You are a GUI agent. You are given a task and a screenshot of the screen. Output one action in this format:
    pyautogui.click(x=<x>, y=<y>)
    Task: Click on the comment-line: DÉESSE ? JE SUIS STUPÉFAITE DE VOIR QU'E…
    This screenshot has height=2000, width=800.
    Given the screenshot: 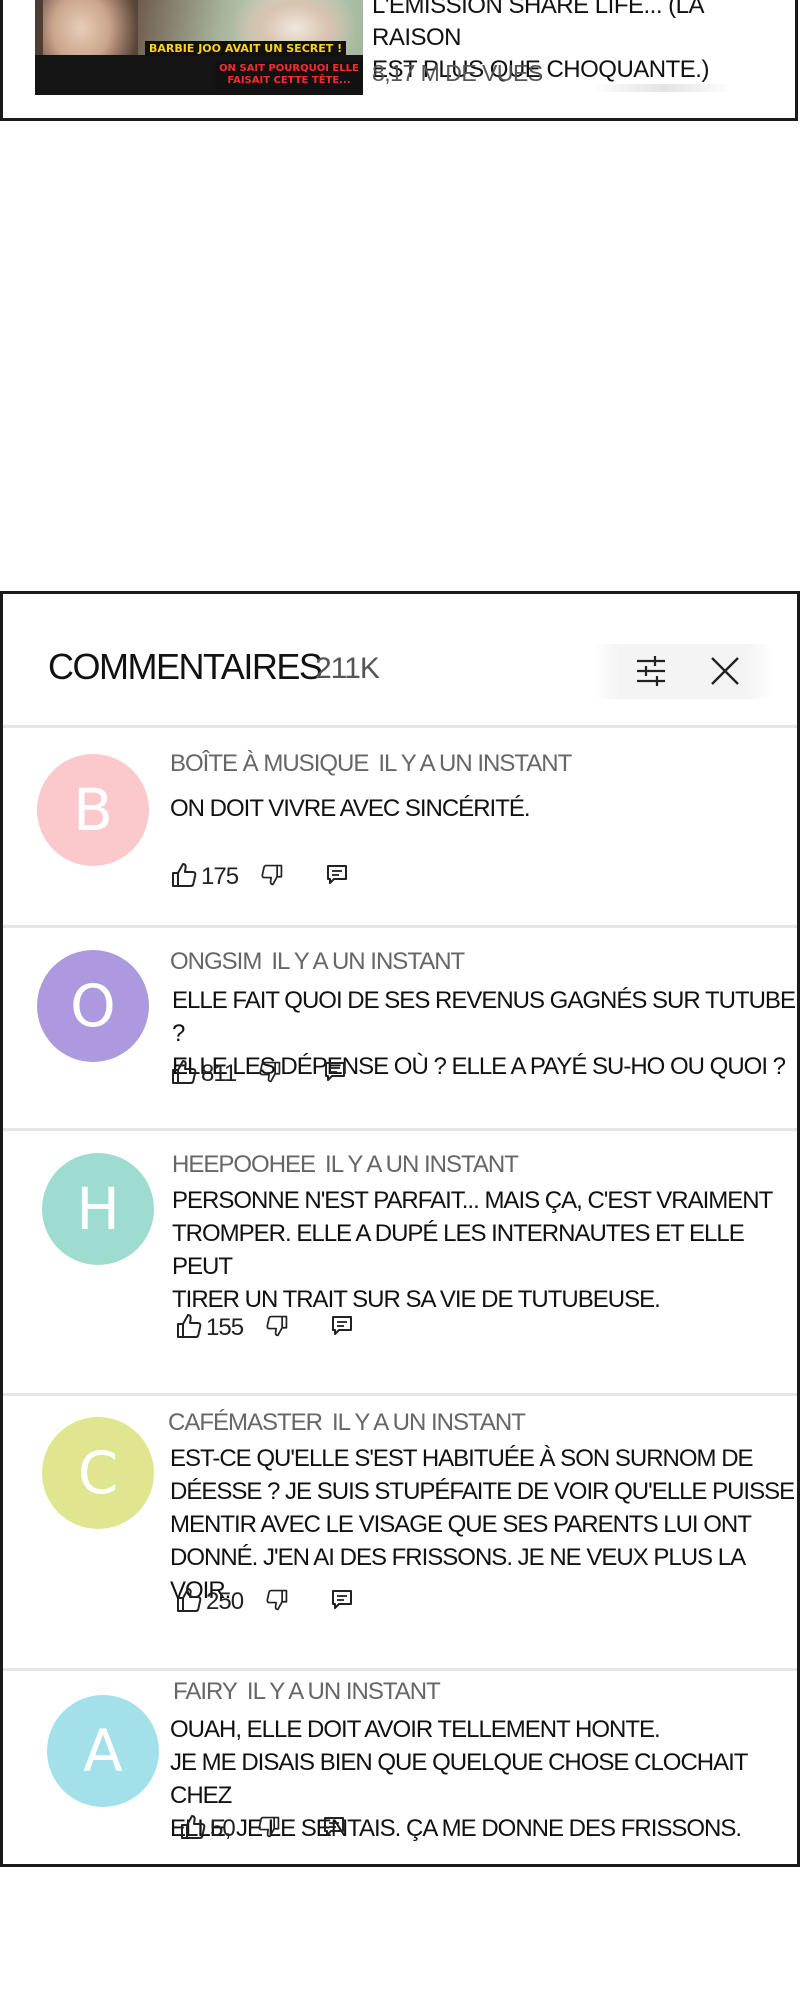 What is the action you would take?
    pyautogui.click(x=482, y=1491)
    